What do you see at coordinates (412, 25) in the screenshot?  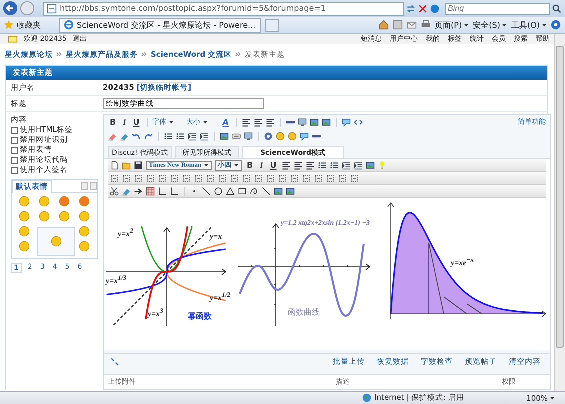 I see `mail-icon` at bounding box center [412, 25].